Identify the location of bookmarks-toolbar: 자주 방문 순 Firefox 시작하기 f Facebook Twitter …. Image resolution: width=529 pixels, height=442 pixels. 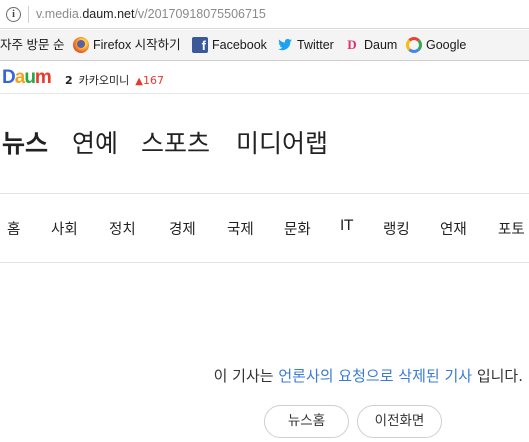
(264, 45).